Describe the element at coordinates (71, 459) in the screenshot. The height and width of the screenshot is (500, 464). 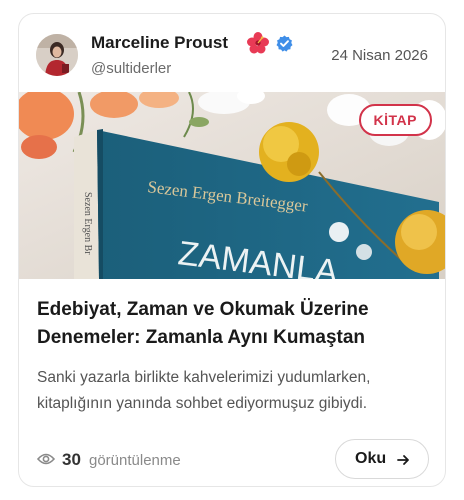
I see `views-count: 30` at that location.